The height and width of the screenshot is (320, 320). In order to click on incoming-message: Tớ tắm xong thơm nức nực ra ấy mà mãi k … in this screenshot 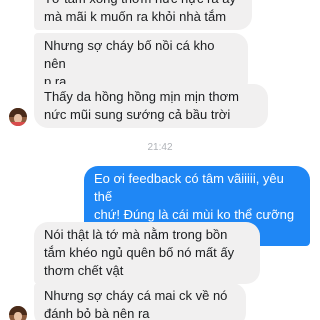, I will do `click(143, 15)`.